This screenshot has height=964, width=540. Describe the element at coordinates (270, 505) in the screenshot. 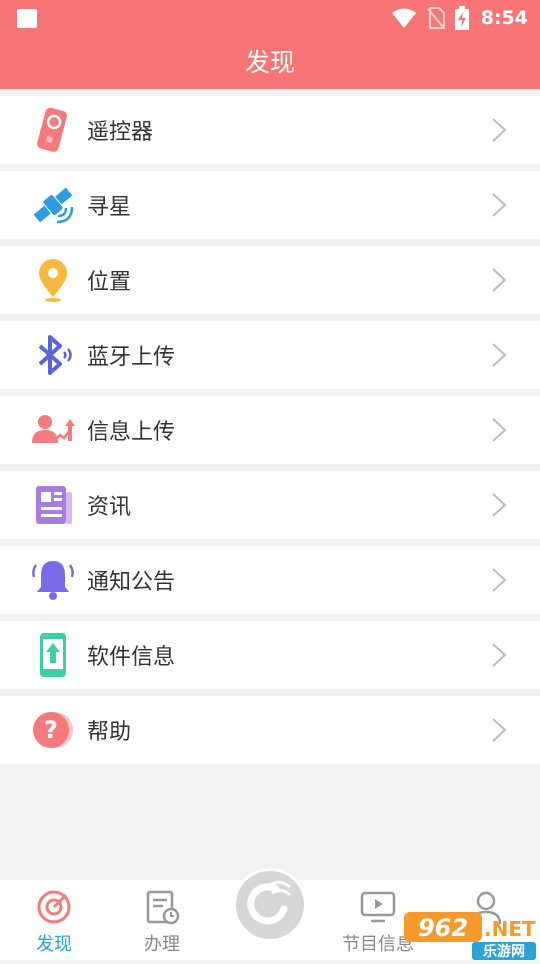

I see `menu-item-news: 资讯` at that location.